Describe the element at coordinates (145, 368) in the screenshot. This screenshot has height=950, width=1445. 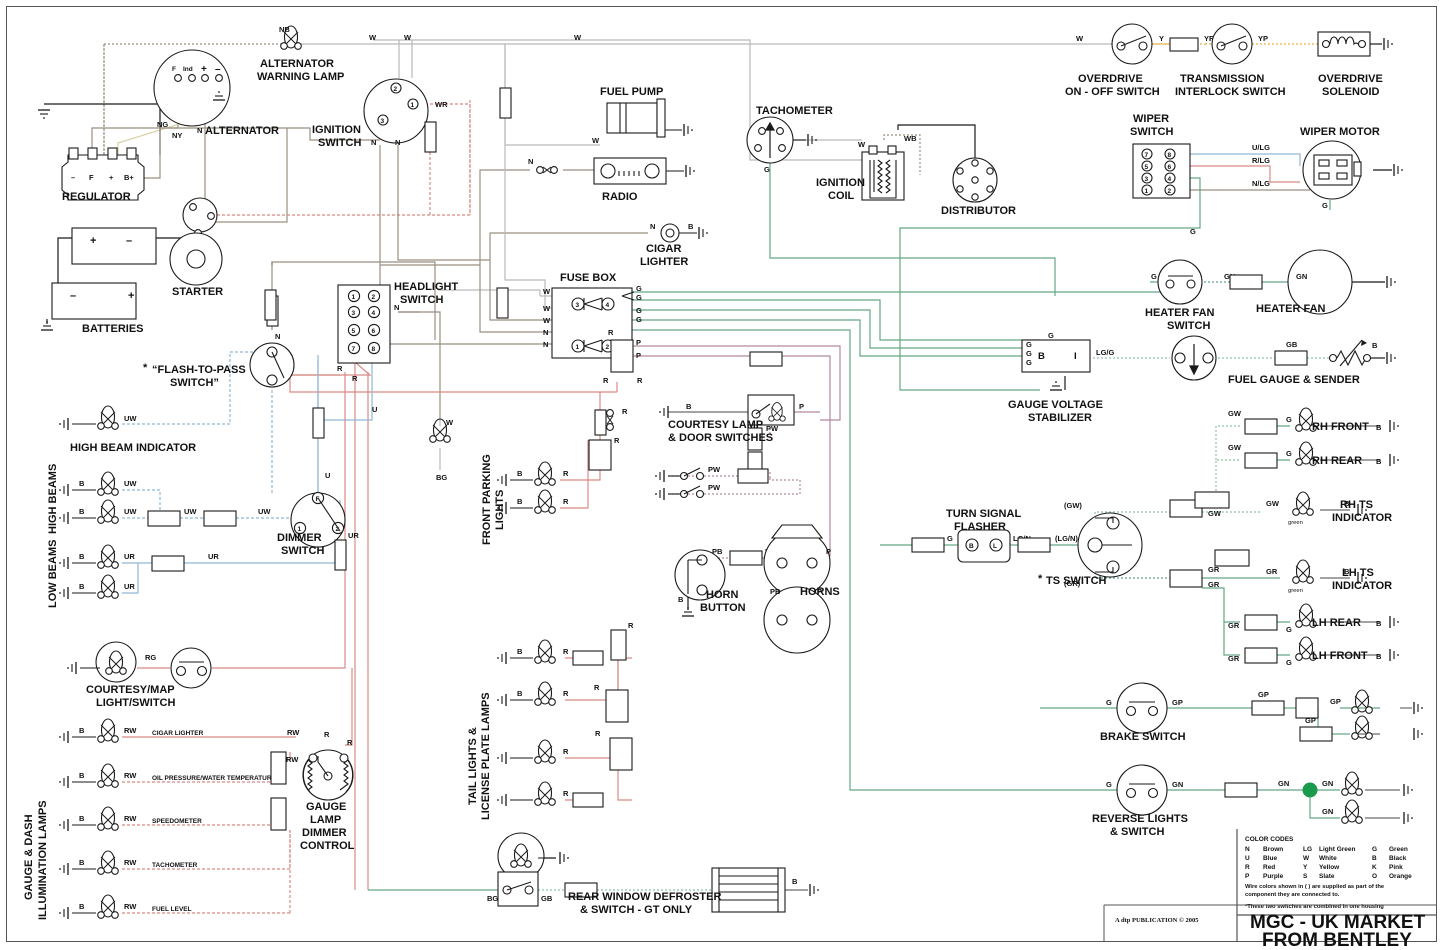
I see `flash-to-pass-star: *` at that location.